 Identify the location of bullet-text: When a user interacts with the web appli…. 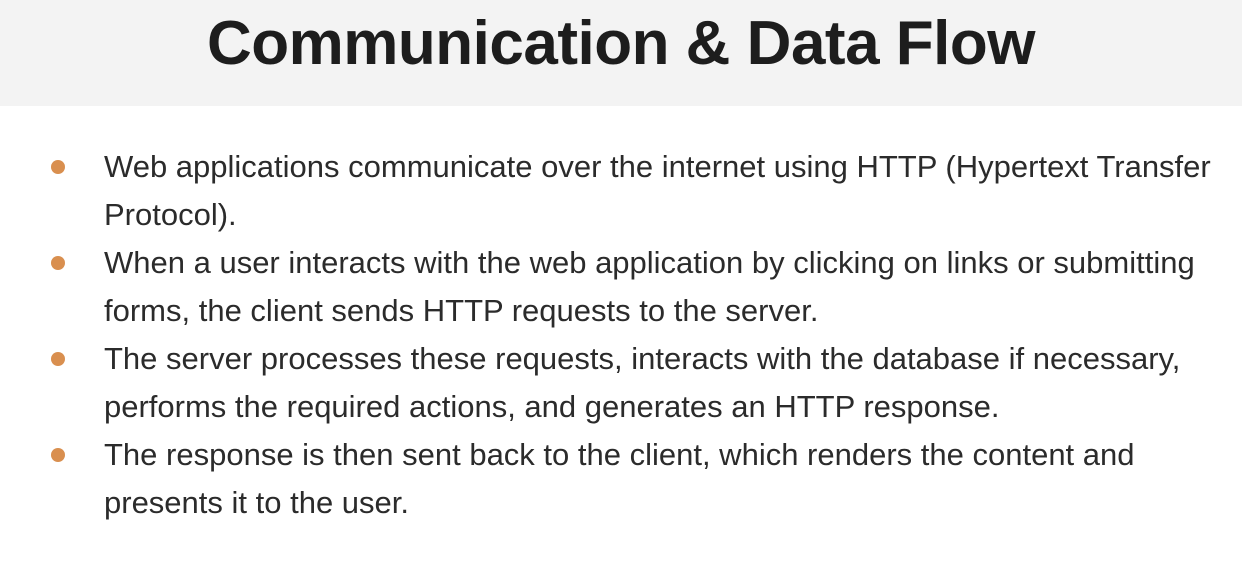
(649, 286).